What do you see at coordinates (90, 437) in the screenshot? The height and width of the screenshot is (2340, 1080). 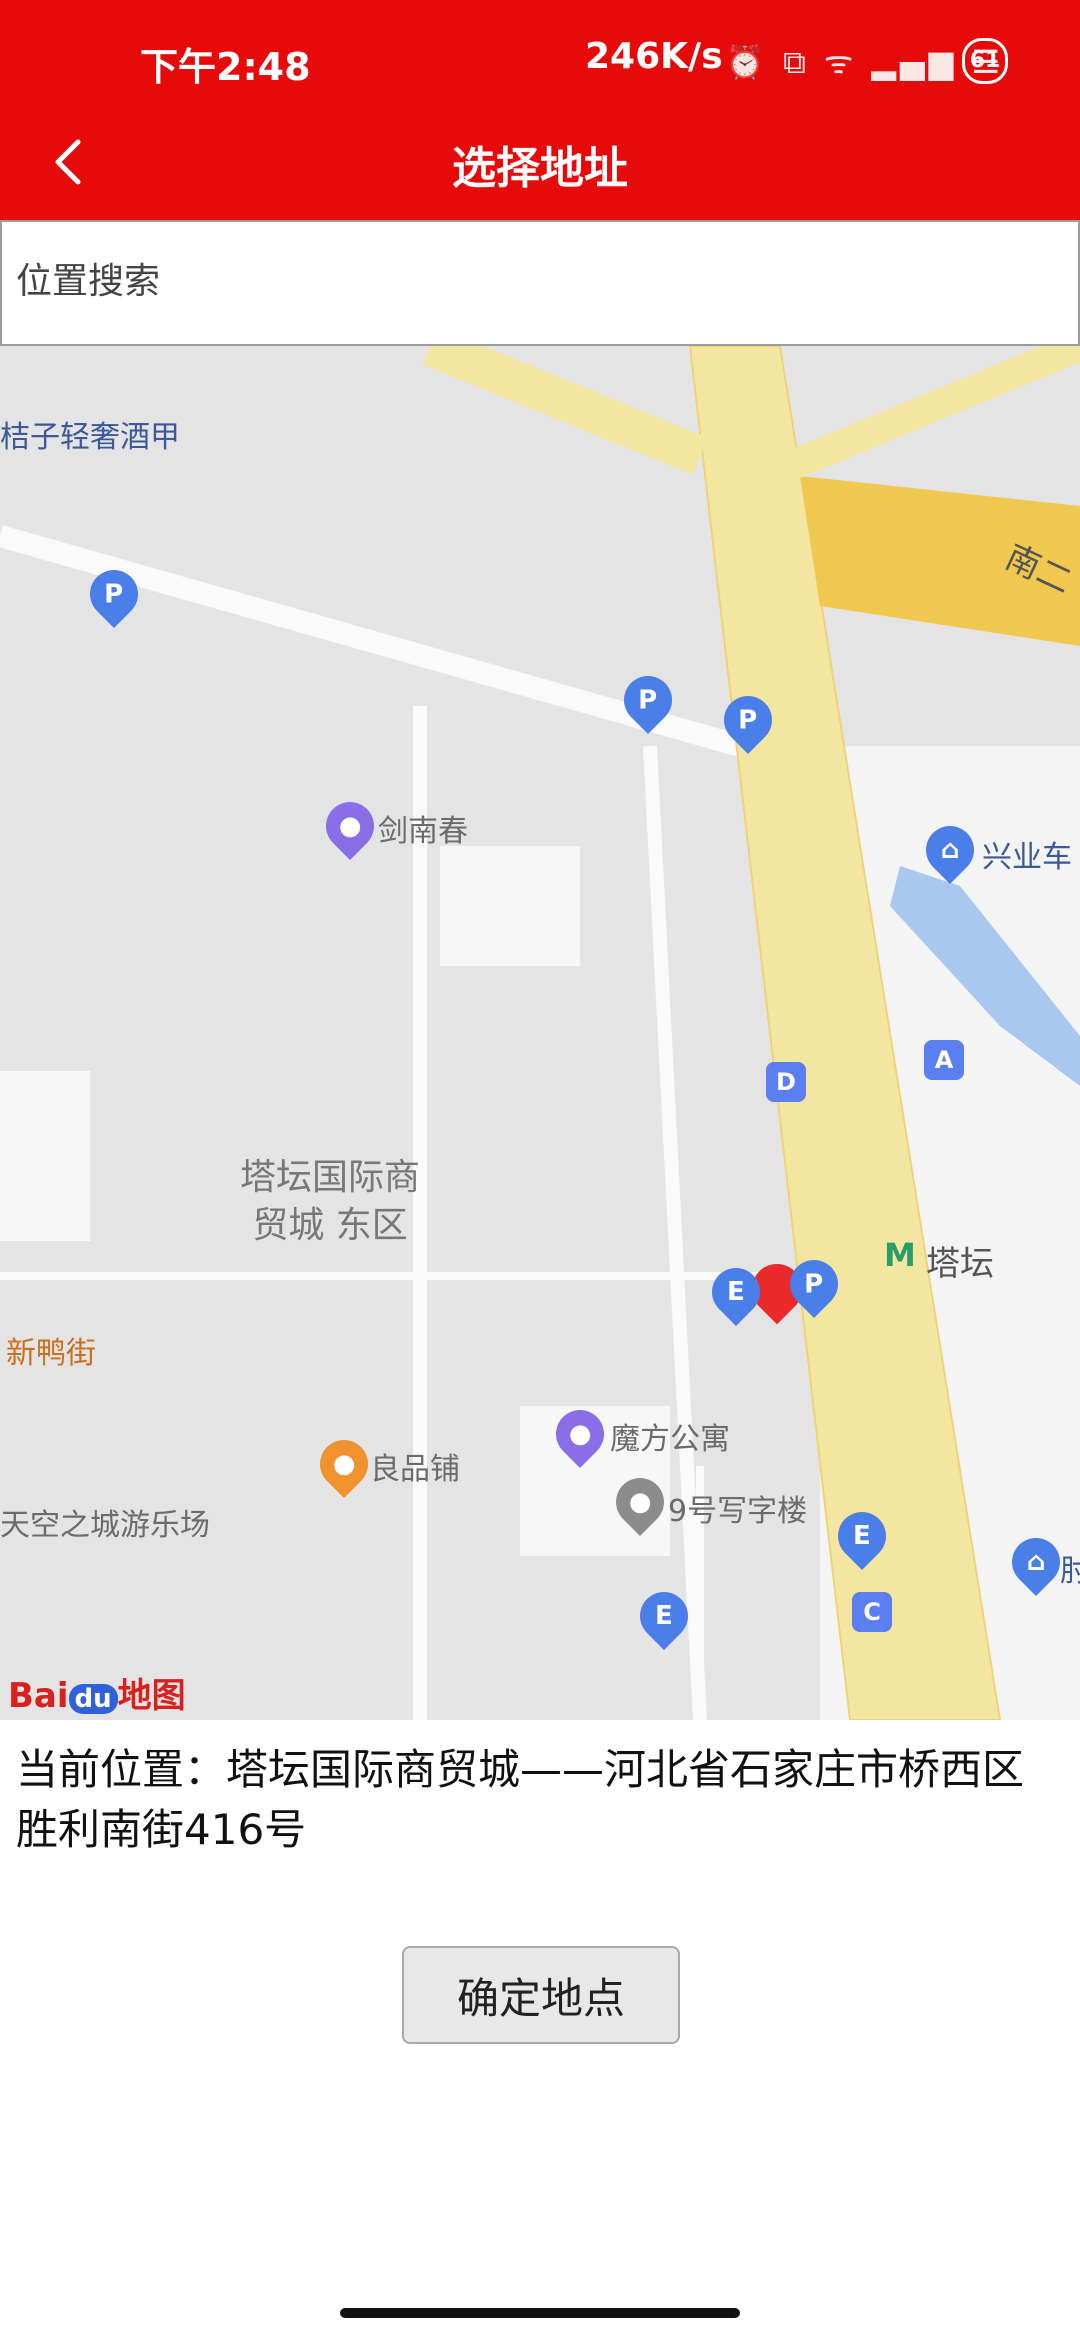 I see `map-label-hotel: 桔子轻奢酒甲` at bounding box center [90, 437].